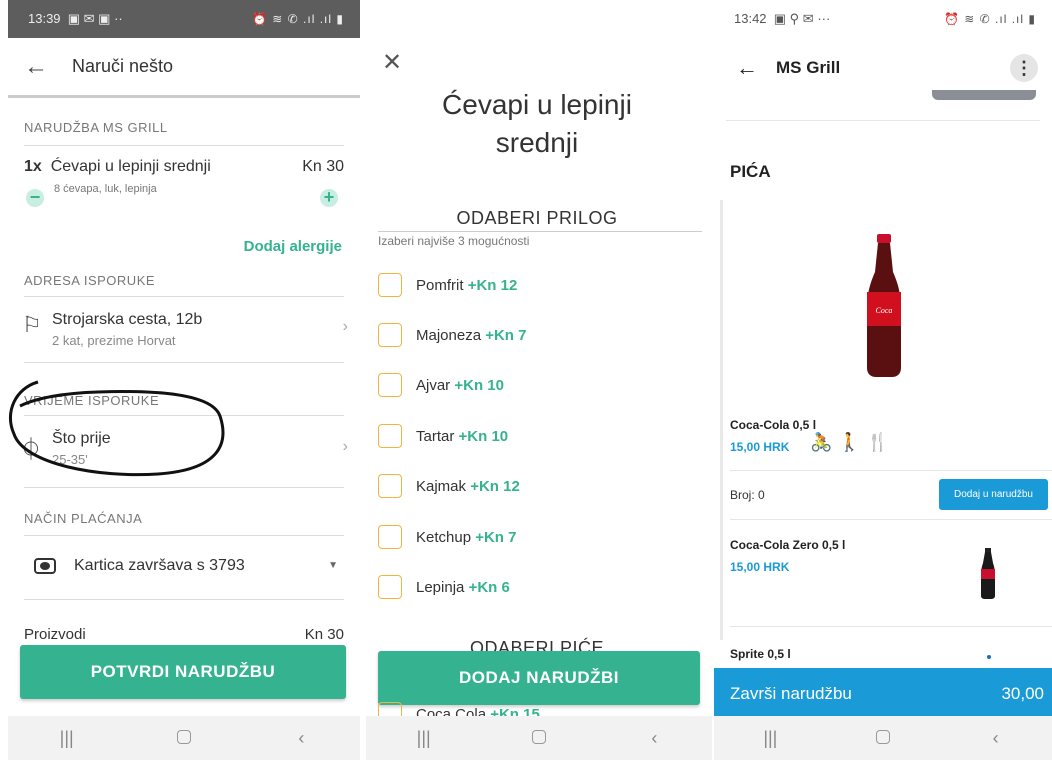 The width and height of the screenshot is (1052, 760). I want to click on option-row: Majoneza +Kn 7, so click(452, 335).